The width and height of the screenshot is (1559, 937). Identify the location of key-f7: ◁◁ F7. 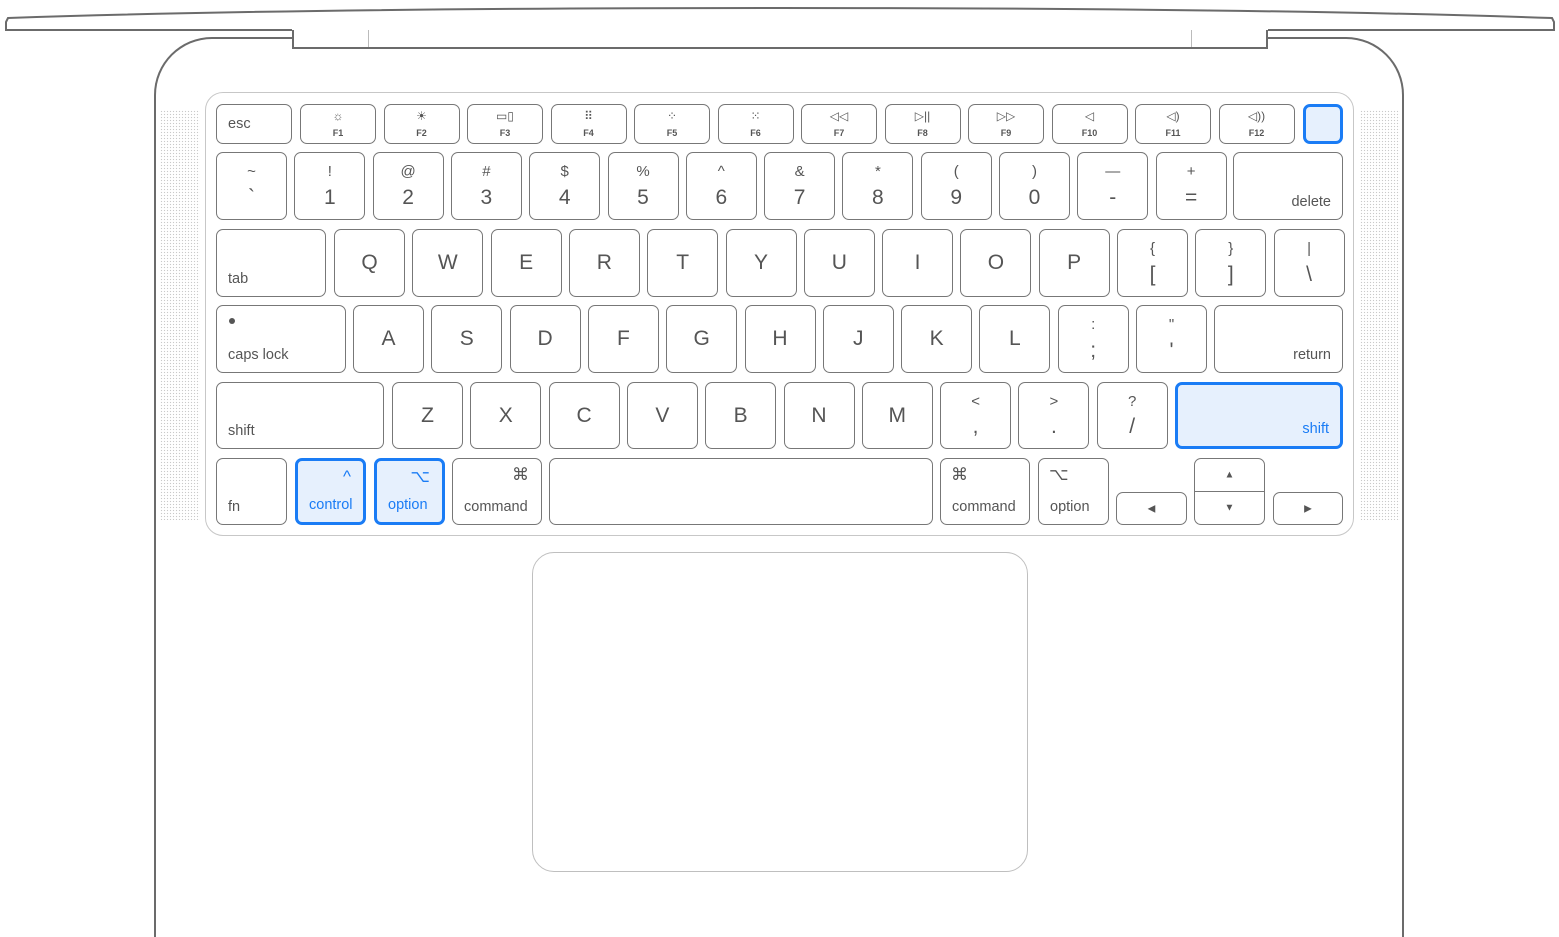
(839, 124).